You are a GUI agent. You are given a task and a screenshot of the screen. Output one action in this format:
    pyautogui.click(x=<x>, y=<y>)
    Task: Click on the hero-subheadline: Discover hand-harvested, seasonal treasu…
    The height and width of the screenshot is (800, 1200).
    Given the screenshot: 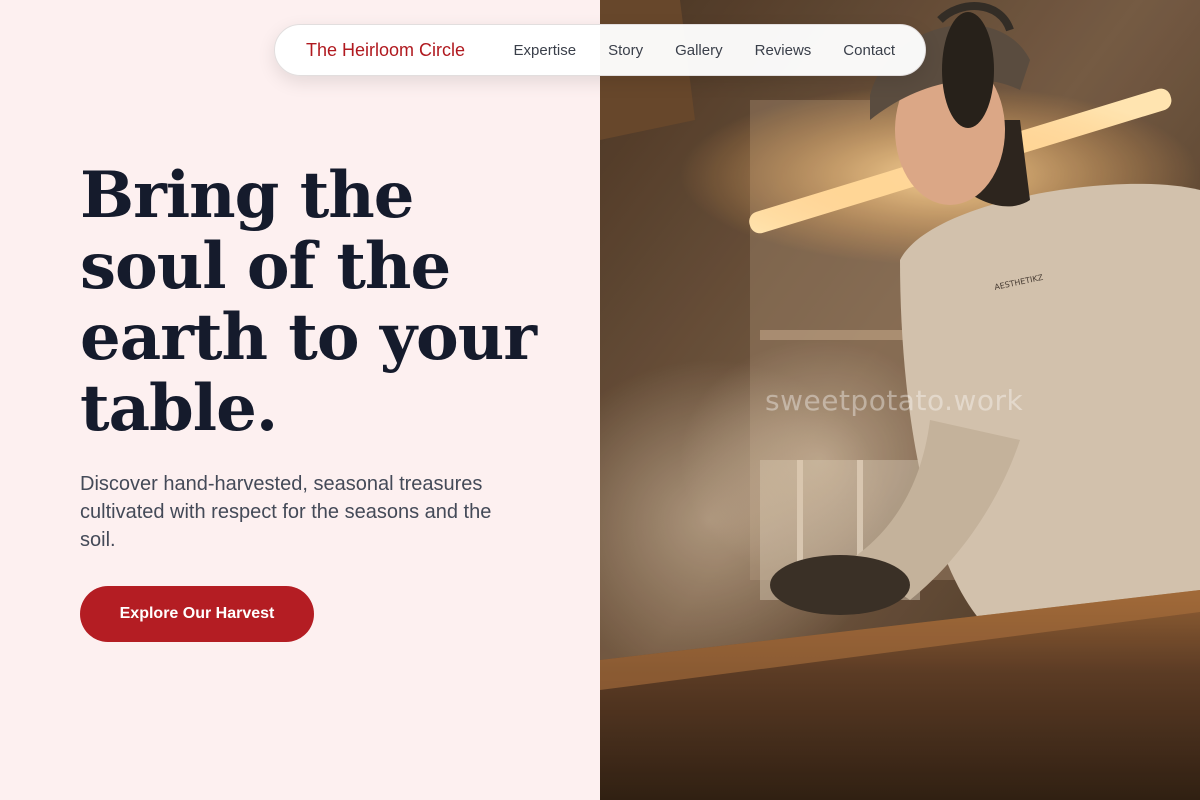 What is the action you would take?
    pyautogui.click(x=286, y=512)
    